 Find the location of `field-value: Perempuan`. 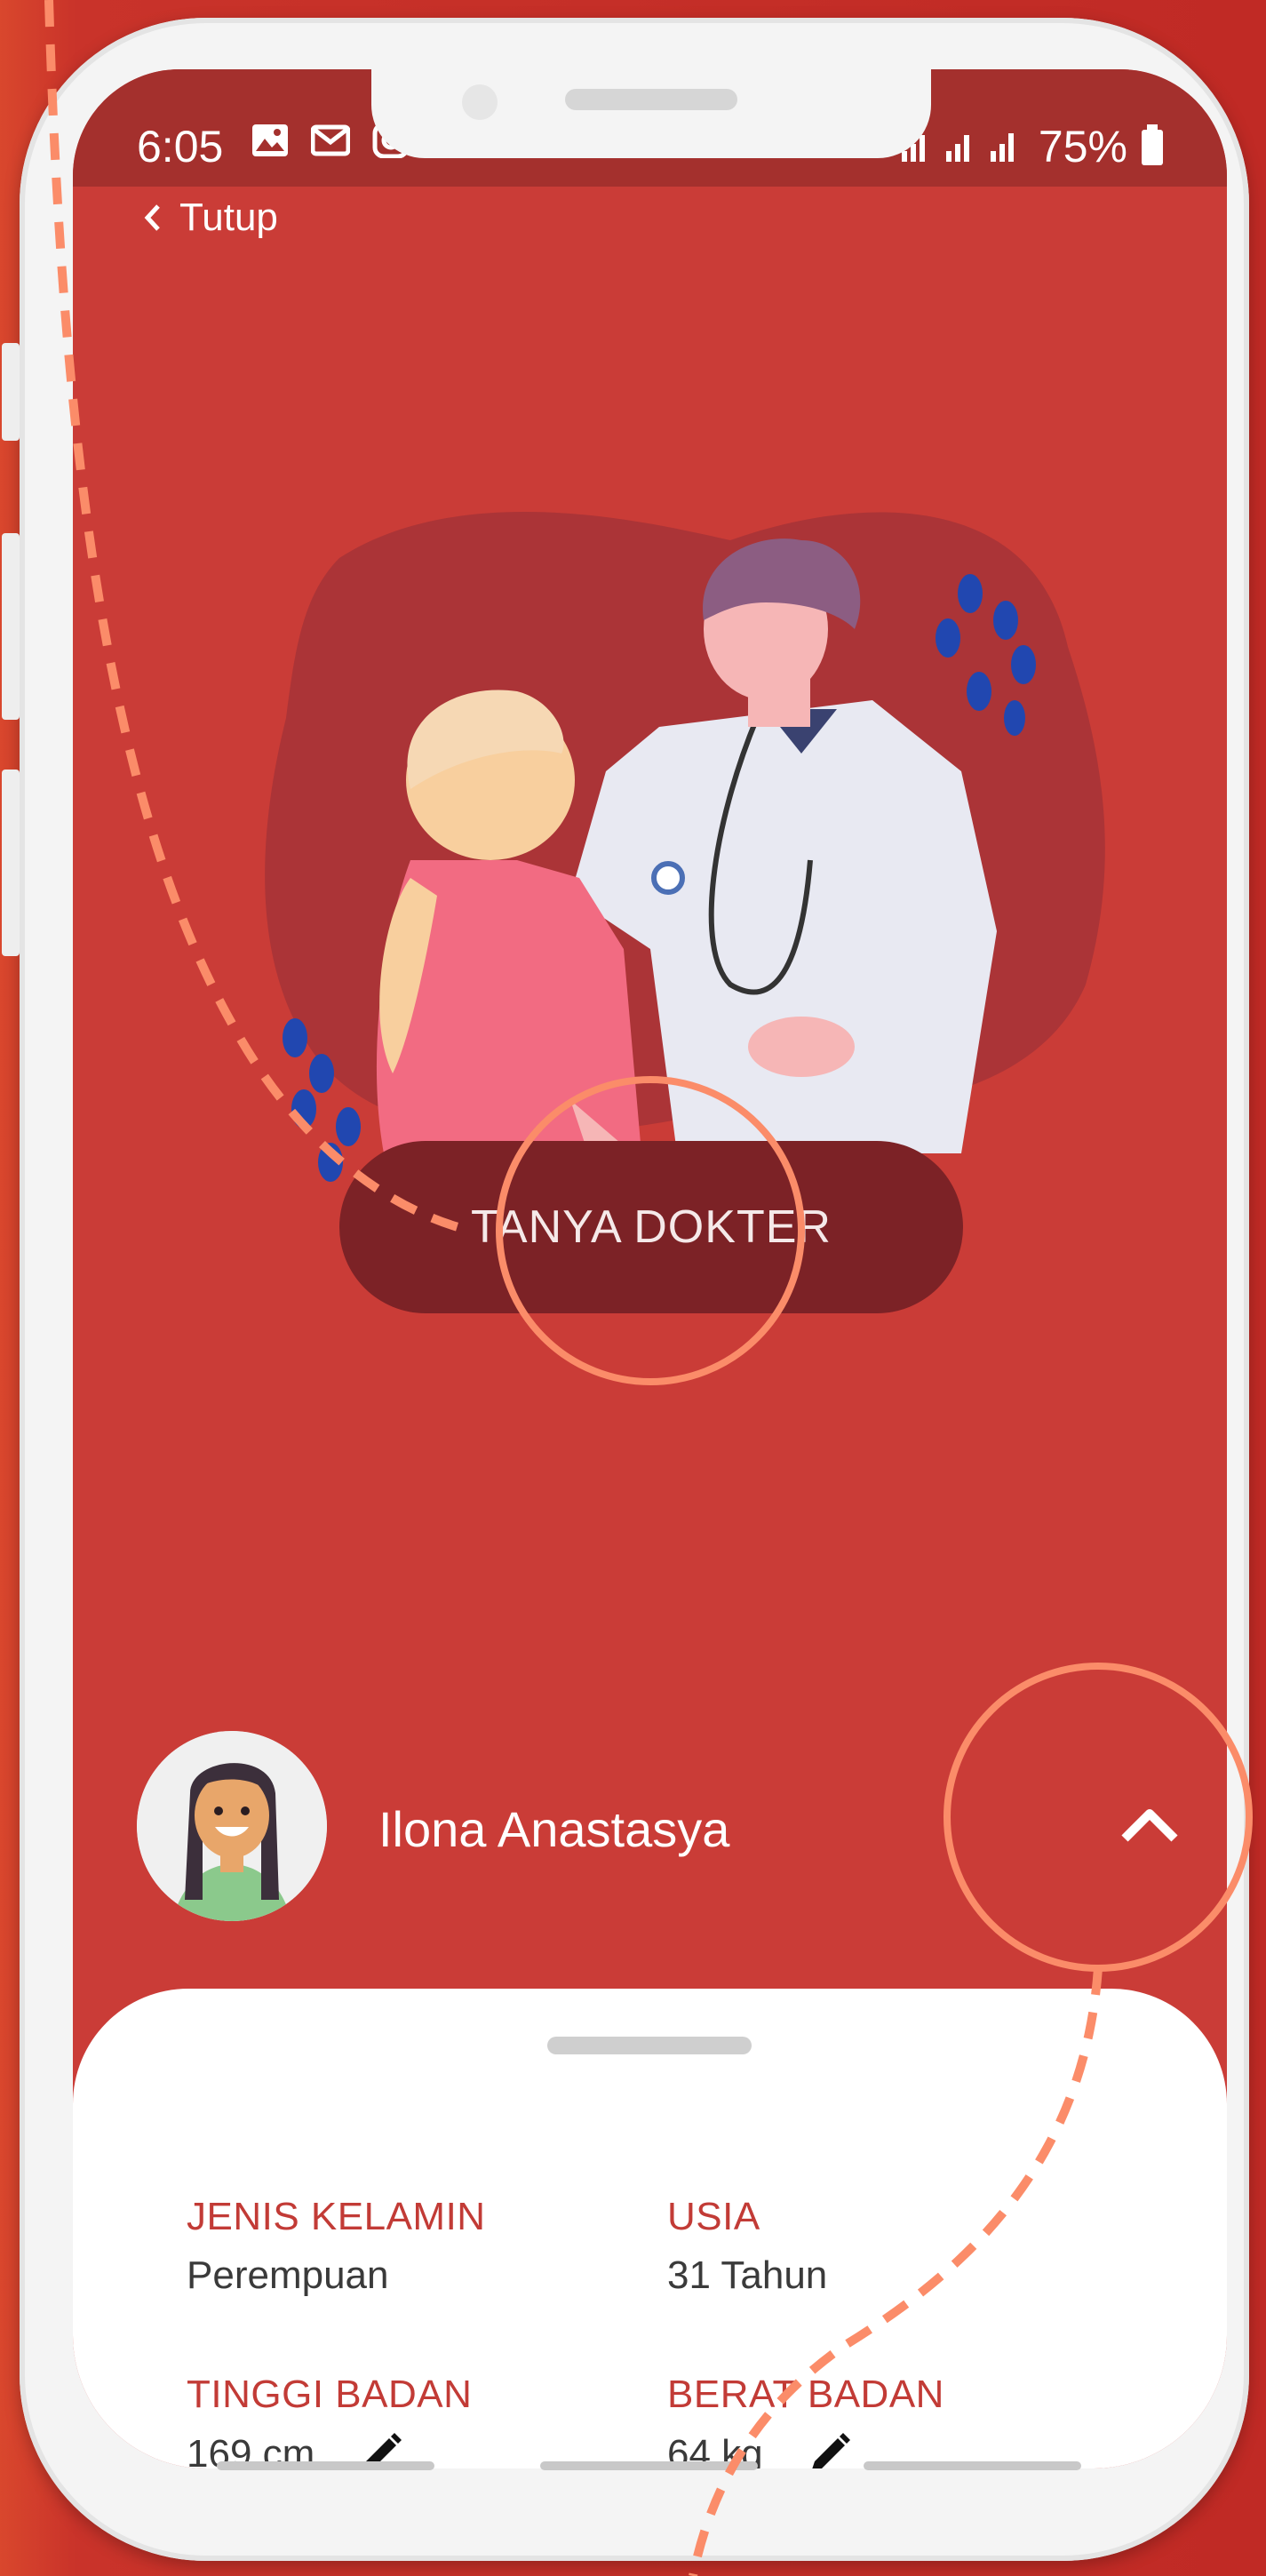

field-value: Perempuan is located at coordinates (288, 2275).